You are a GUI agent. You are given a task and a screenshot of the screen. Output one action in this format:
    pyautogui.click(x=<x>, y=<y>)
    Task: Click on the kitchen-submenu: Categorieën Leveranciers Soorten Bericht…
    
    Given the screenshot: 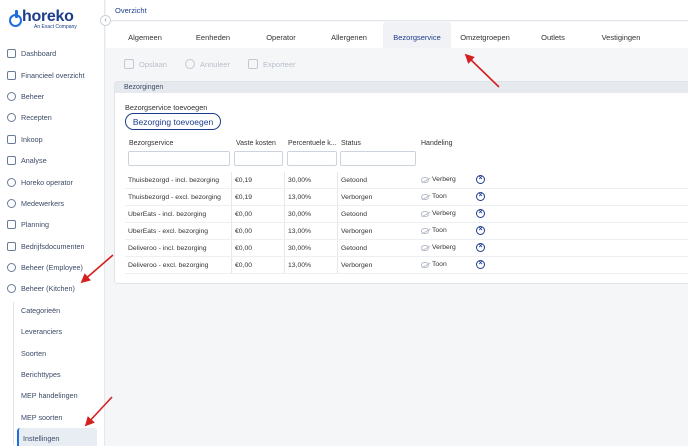 What is the action you would take?
    pyautogui.click(x=52, y=373)
    